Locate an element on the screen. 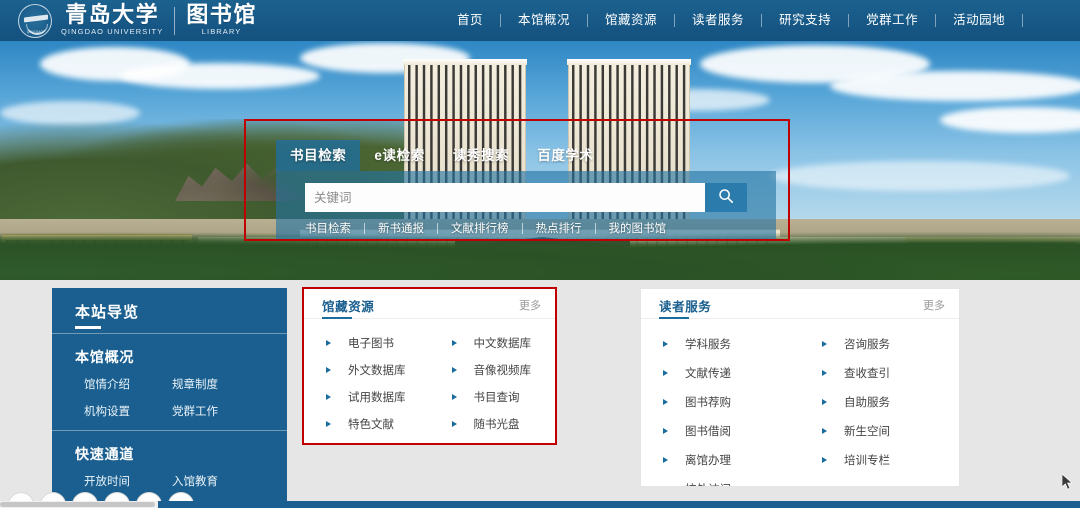  list-item-label: 查收查引 is located at coordinates (867, 373).